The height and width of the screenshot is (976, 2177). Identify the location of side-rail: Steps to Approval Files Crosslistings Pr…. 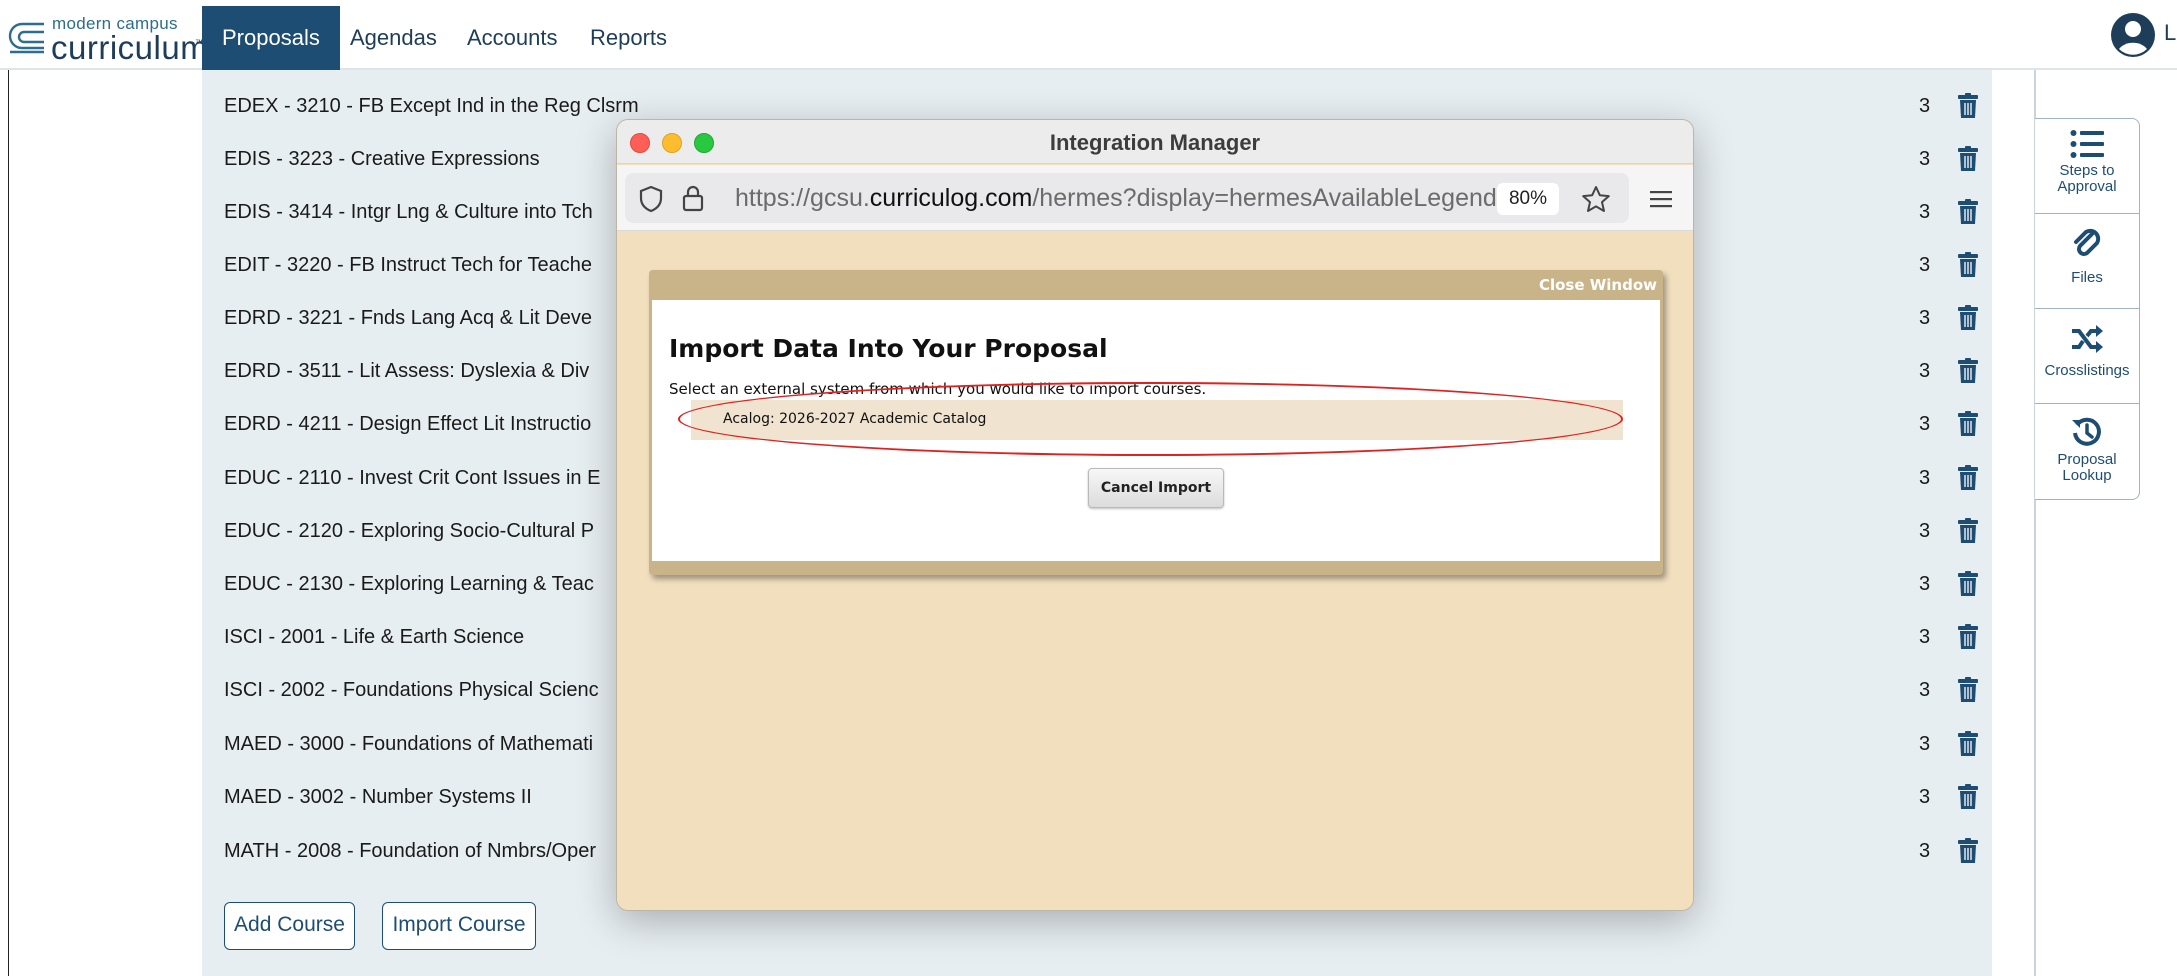
(2087, 309).